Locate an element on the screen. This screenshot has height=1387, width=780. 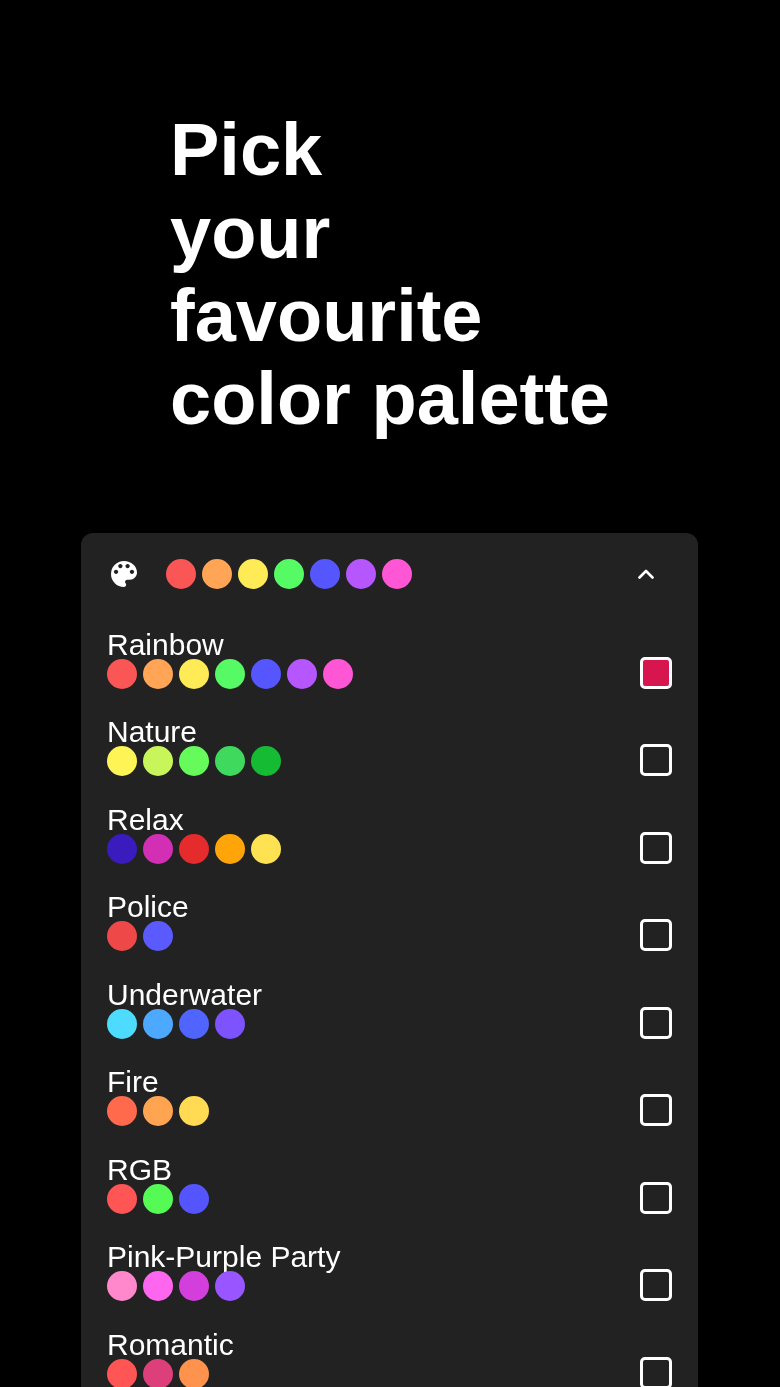
palette-name: Underwater is located at coordinates (185, 994).